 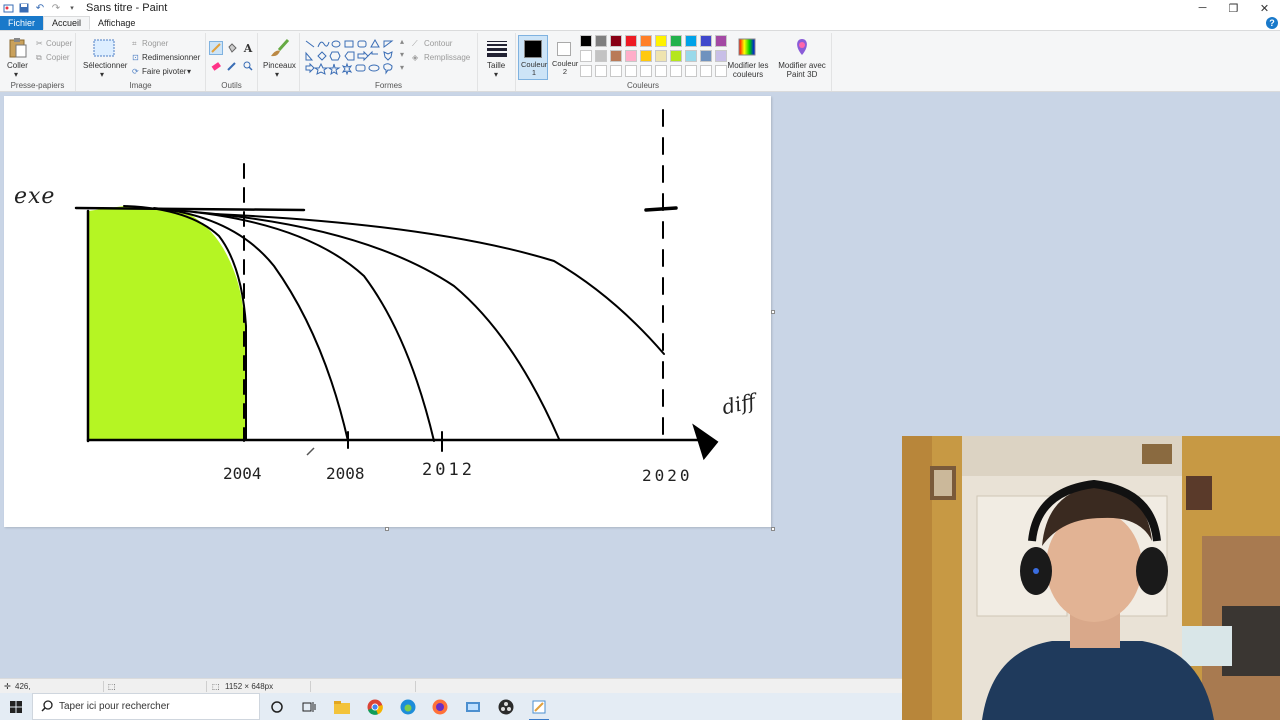 I want to click on redo-icon: ↷, so click(x=56, y=8).